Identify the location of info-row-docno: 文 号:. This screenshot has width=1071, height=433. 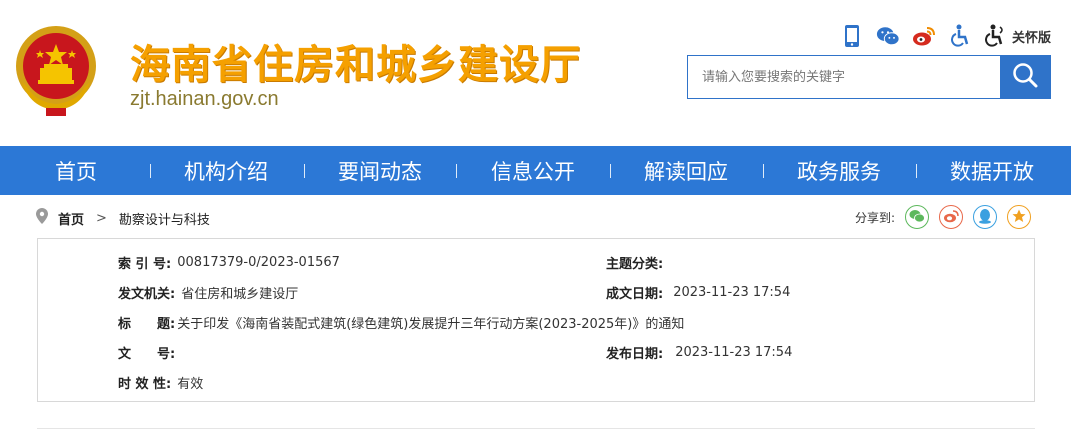
(149, 352).